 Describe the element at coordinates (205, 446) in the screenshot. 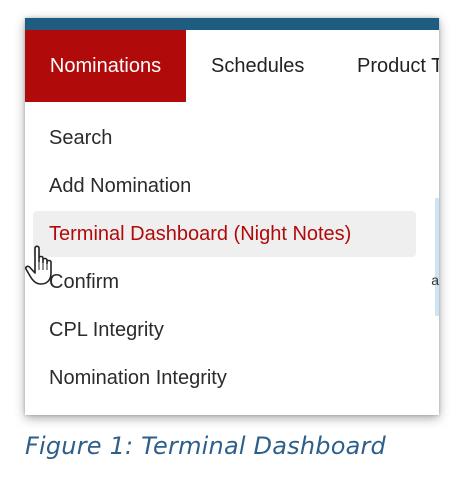

I see `figure-caption: Figure 1: Terminal Dashboard` at that location.